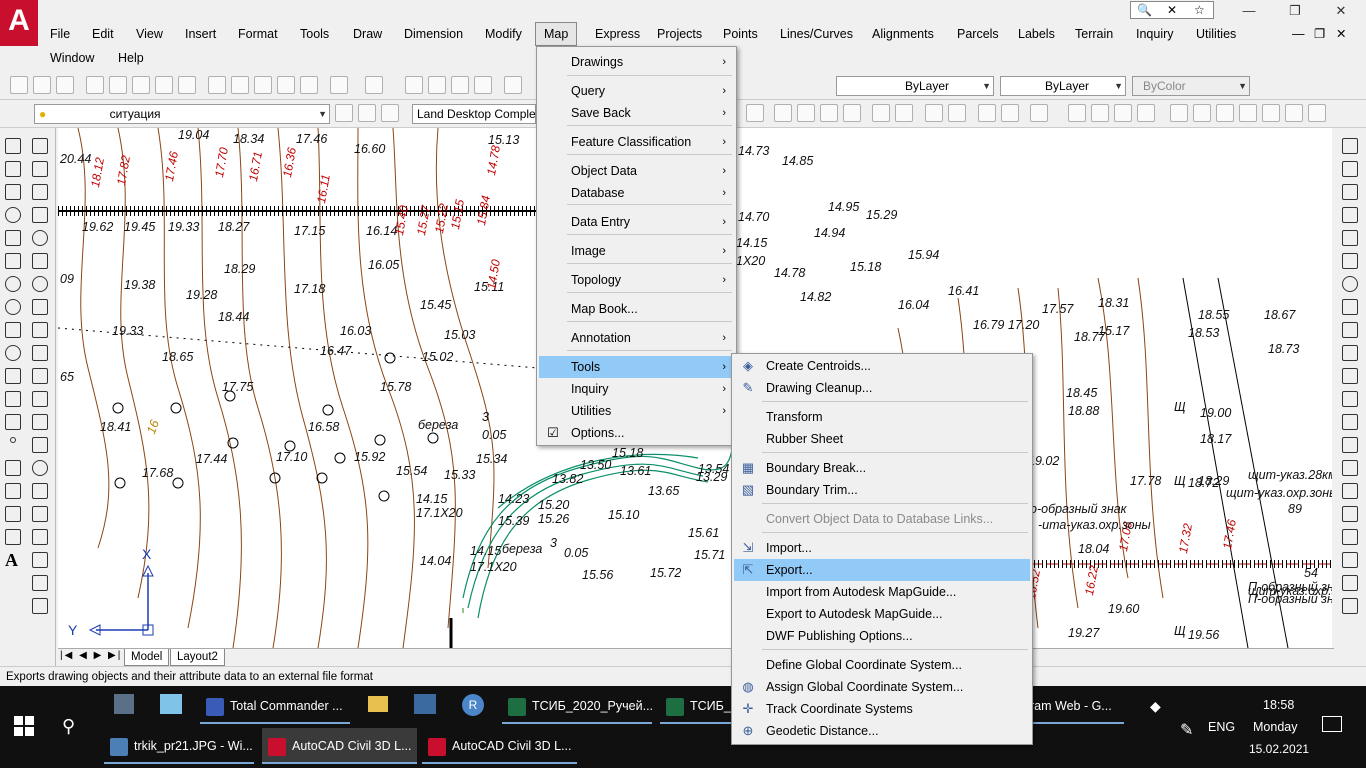 The width and height of the screenshot is (1366, 768). I want to click on revision-cloud-icon, so click(13, 307).